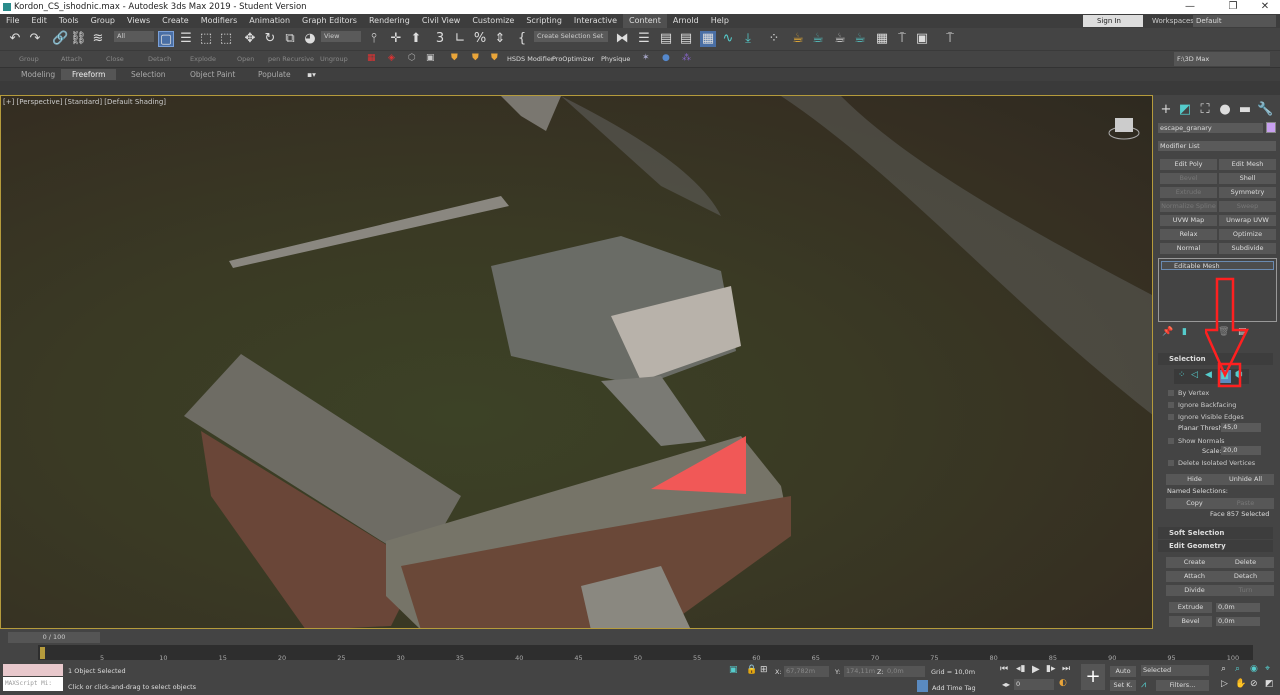 This screenshot has height=695, width=1280. What do you see at coordinates (1247, 206) in the screenshot?
I see `modifier-button-sweep: Sweep` at bounding box center [1247, 206].